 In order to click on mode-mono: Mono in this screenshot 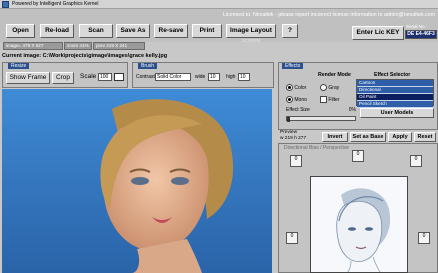, I will do `click(301, 99)`.